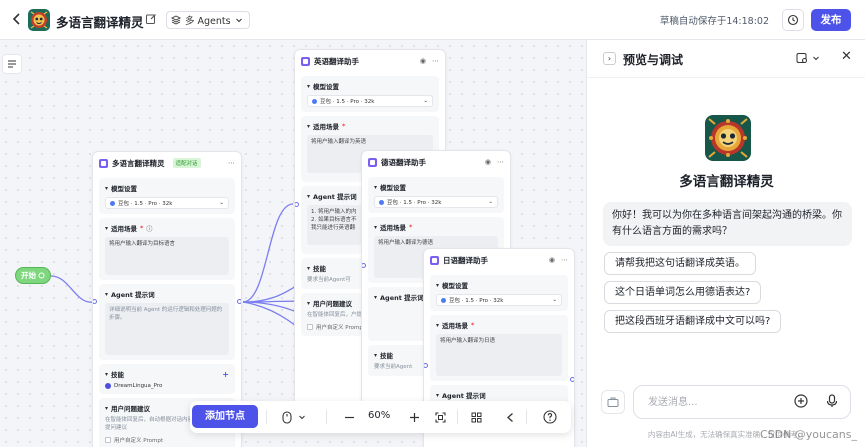  I want to click on history-icon, so click(793, 20).